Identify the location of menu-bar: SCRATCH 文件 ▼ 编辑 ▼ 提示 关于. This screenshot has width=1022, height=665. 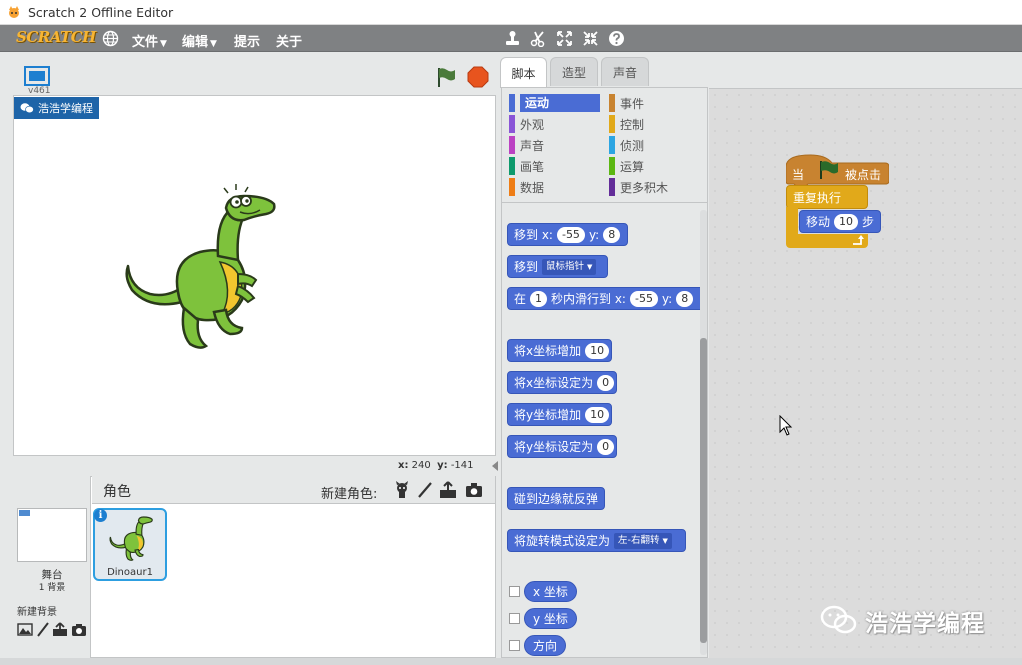
(511, 38).